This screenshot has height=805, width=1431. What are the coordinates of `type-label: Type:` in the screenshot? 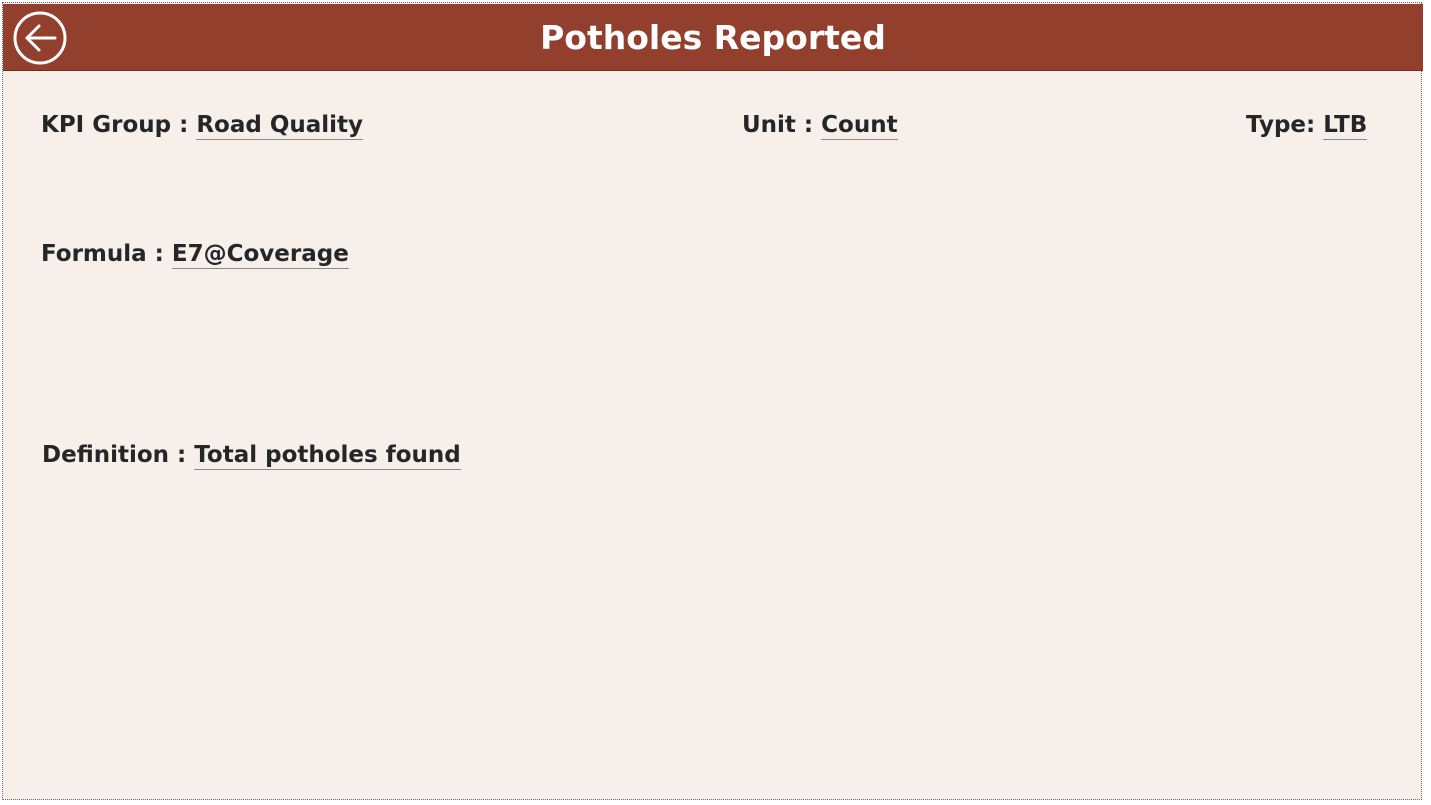 It's located at (1285, 125).